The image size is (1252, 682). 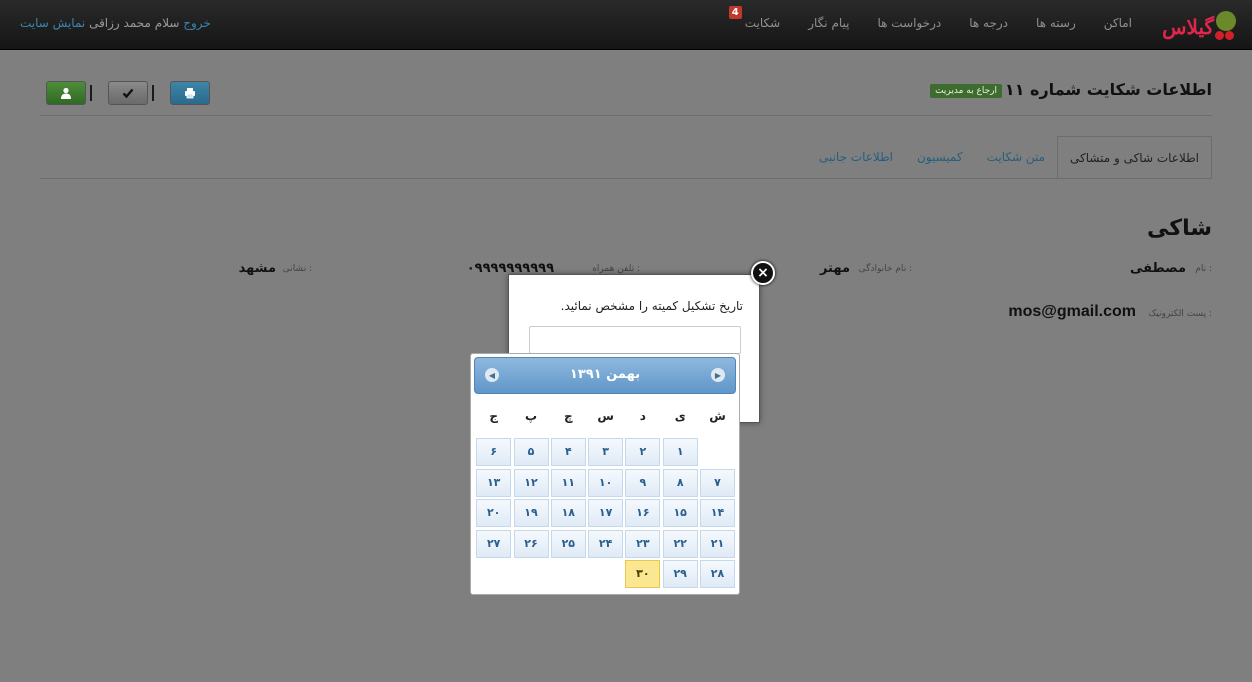 What do you see at coordinates (885, 269) in the screenshot?
I see `family-name-label: نام خانوادگی :` at bounding box center [885, 269].